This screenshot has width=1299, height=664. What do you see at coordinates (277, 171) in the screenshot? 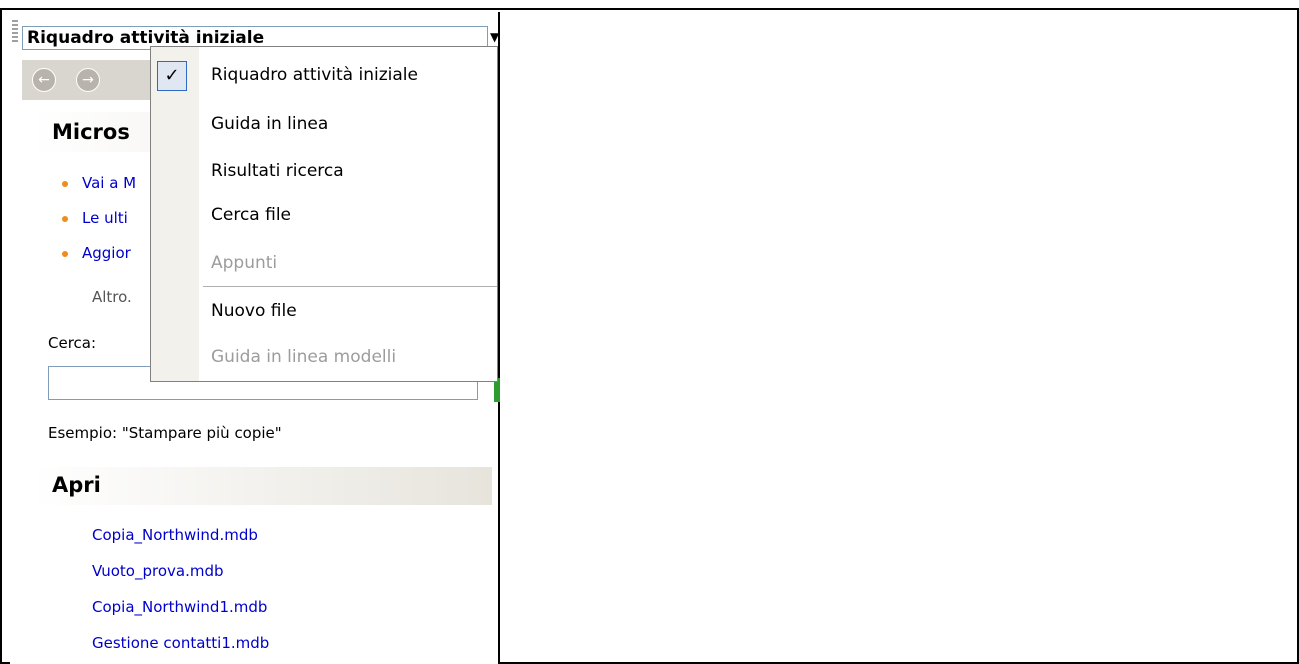
I see `menu-item-risultati-ricerca: Risultati ricerca` at bounding box center [277, 171].